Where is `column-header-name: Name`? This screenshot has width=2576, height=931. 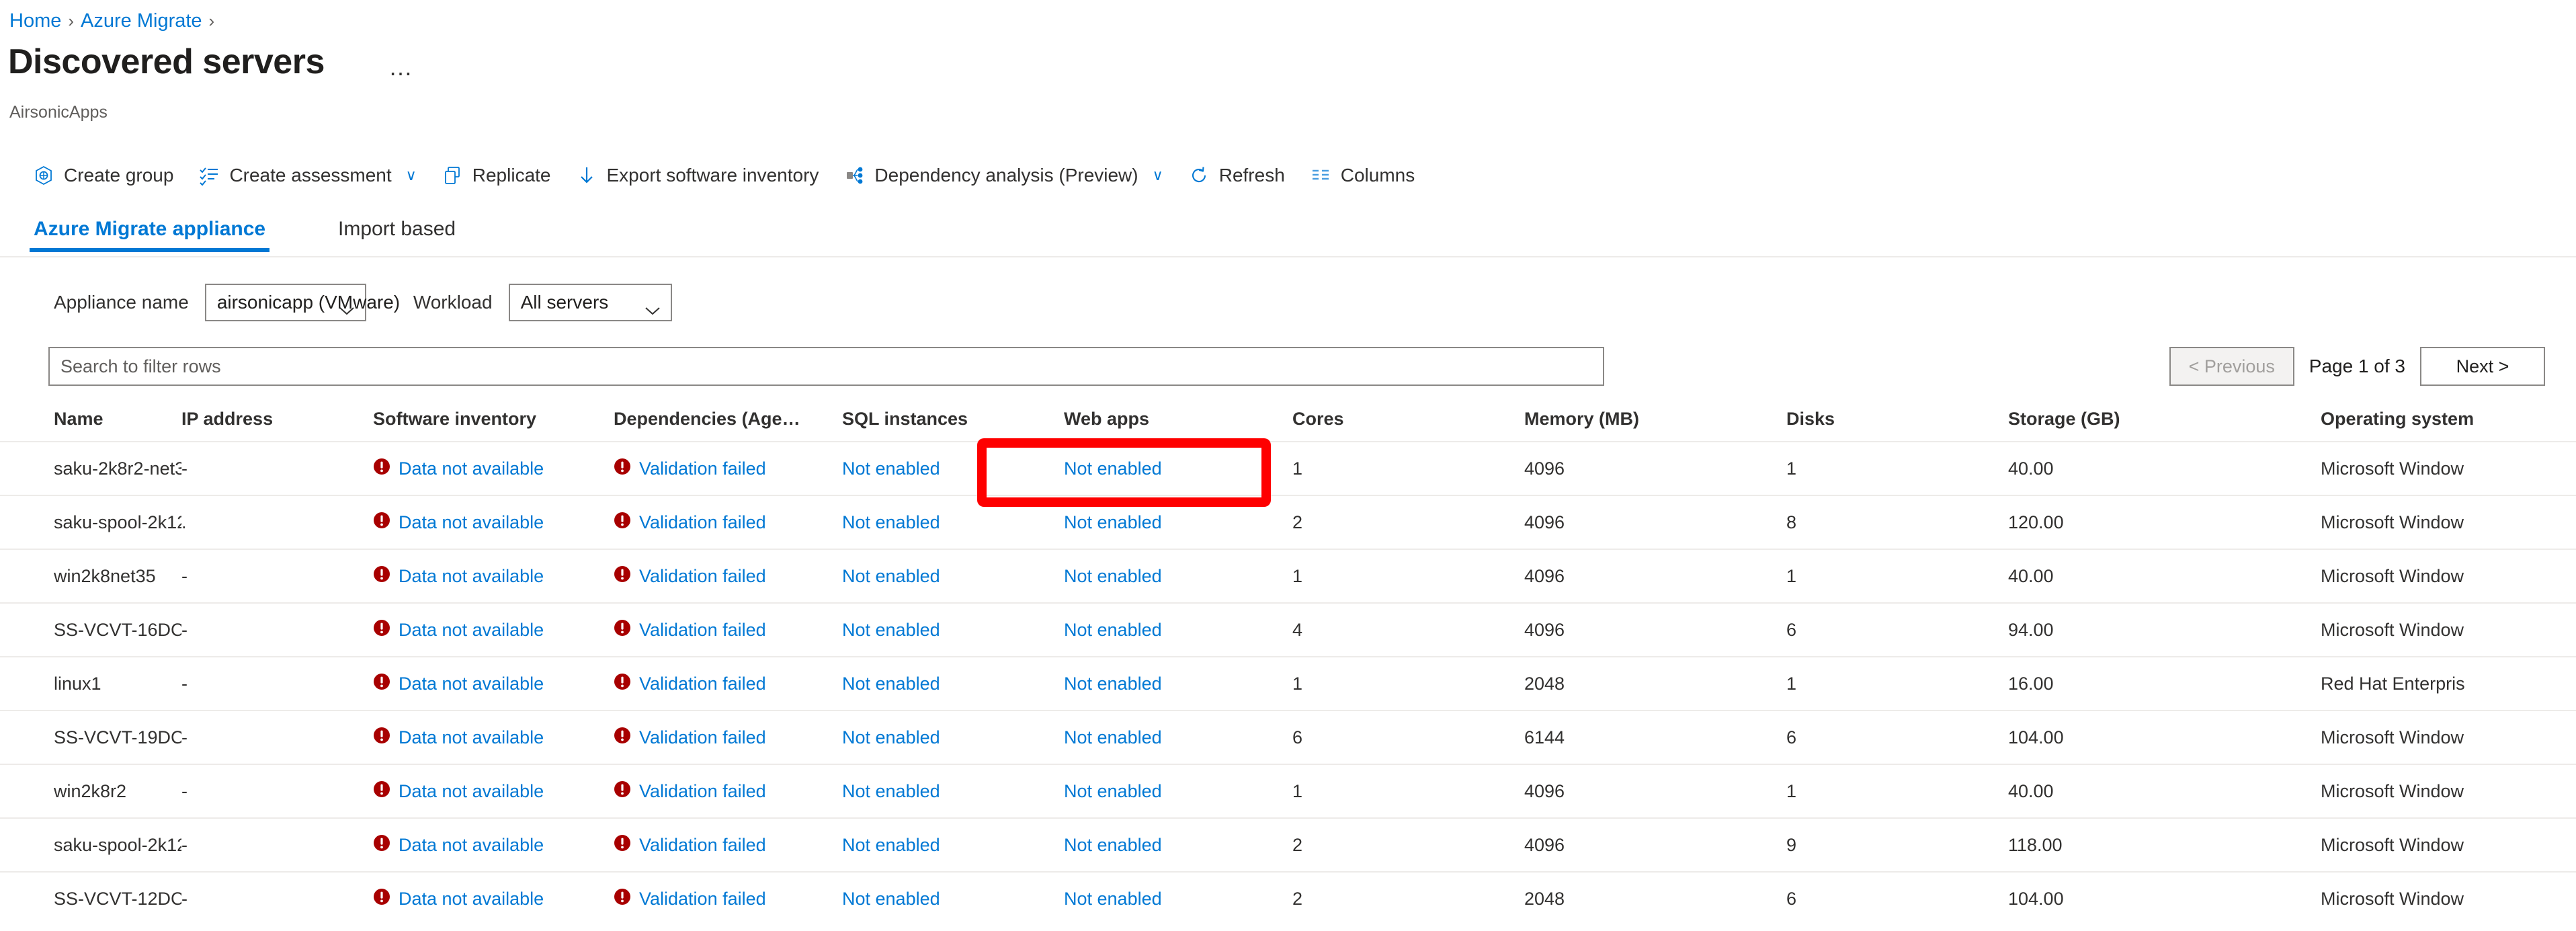
column-header-name: Name is located at coordinates (90, 419).